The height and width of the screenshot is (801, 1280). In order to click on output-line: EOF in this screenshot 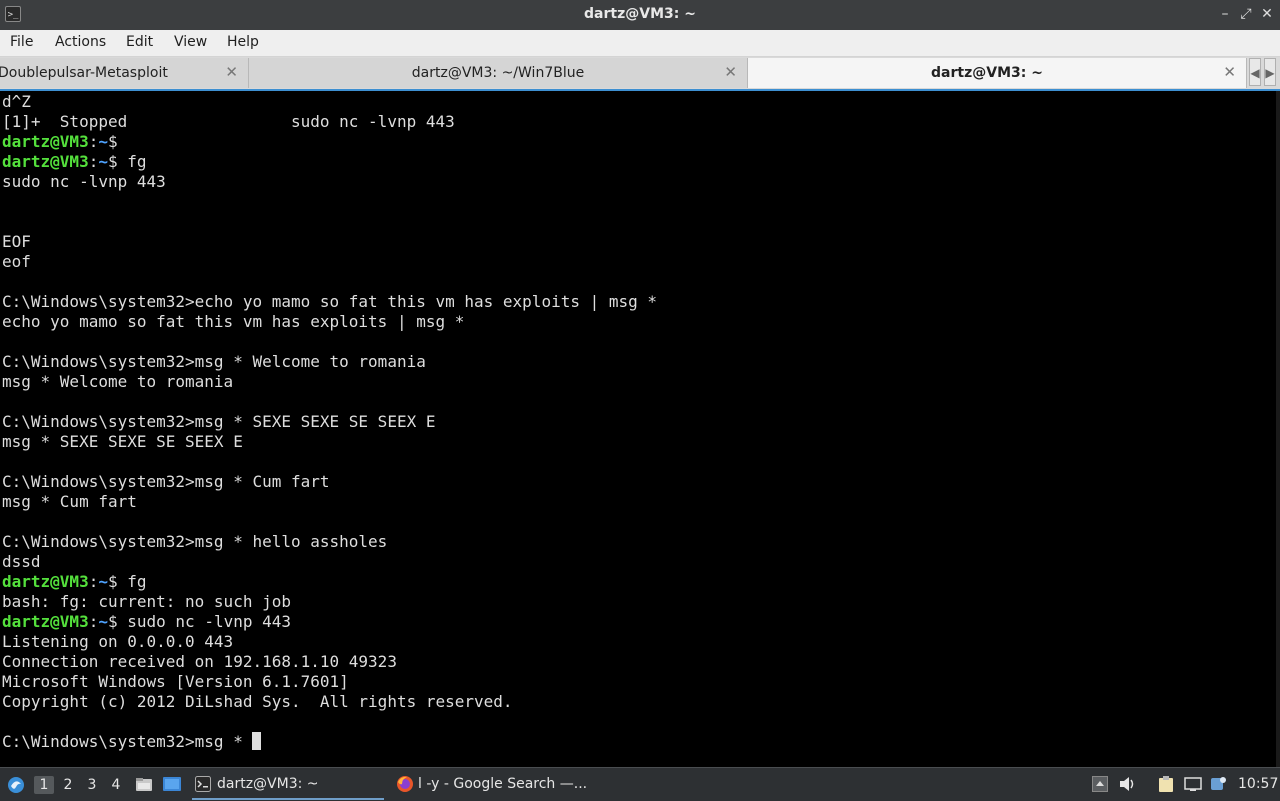, I will do `click(16, 242)`.